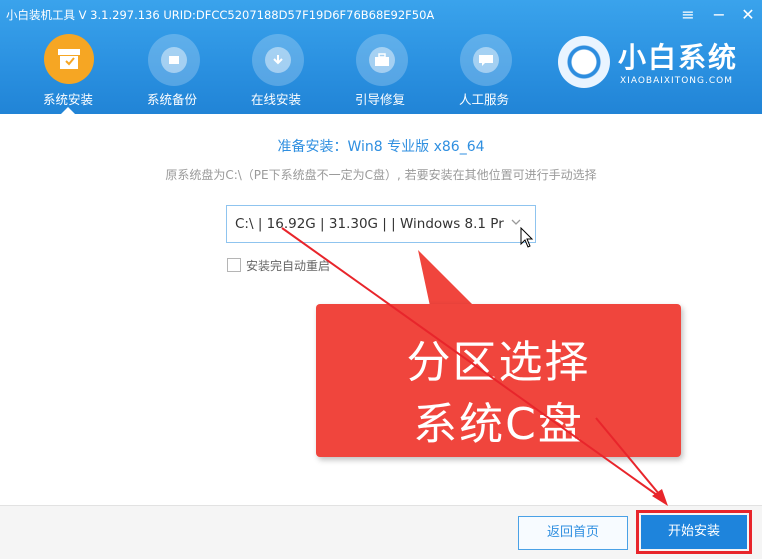 The height and width of the screenshot is (559, 762). What do you see at coordinates (278, 60) in the screenshot?
I see `download-icon` at bounding box center [278, 60].